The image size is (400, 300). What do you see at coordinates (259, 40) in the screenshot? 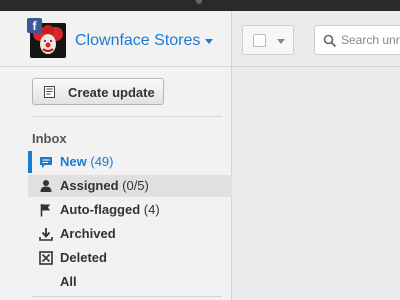
I see `select-all-checkbox` at bounding box center [259, 40].